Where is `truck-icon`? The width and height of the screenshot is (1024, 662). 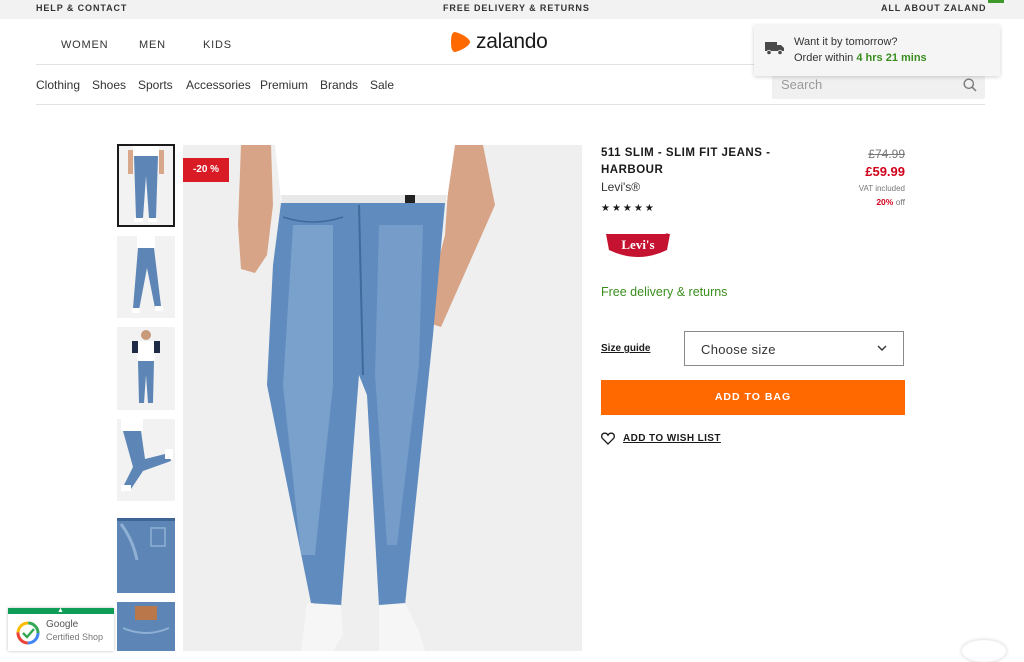 truck-icon is located at coordinates (774, 48).